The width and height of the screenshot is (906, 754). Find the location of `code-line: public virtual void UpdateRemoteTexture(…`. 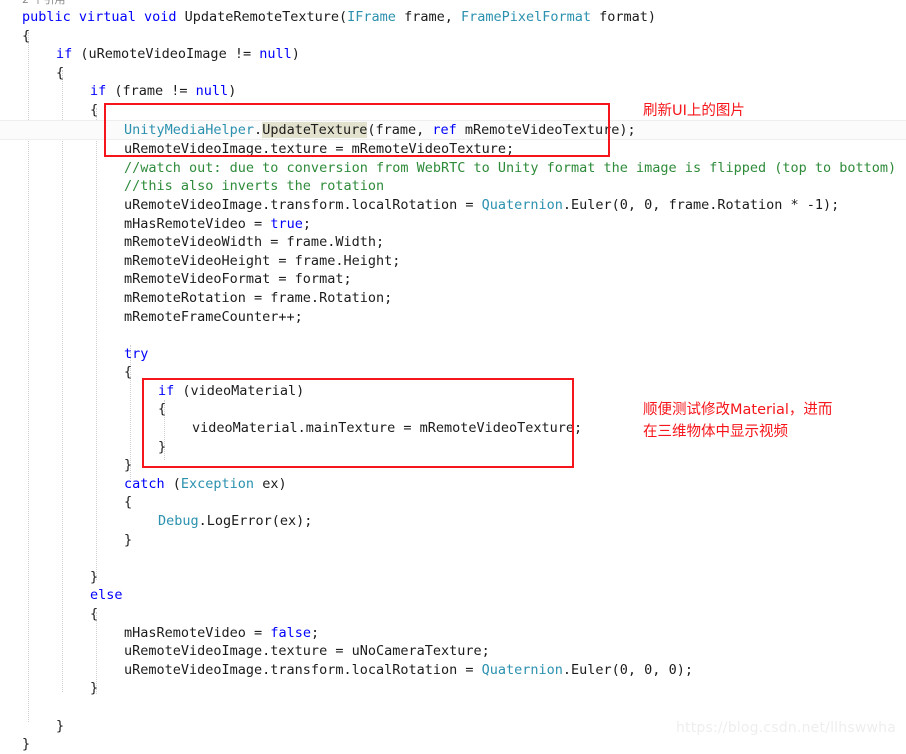

code-line: public virtual void UpdateRemoteTexture(… is located at coordinates (453, 17).